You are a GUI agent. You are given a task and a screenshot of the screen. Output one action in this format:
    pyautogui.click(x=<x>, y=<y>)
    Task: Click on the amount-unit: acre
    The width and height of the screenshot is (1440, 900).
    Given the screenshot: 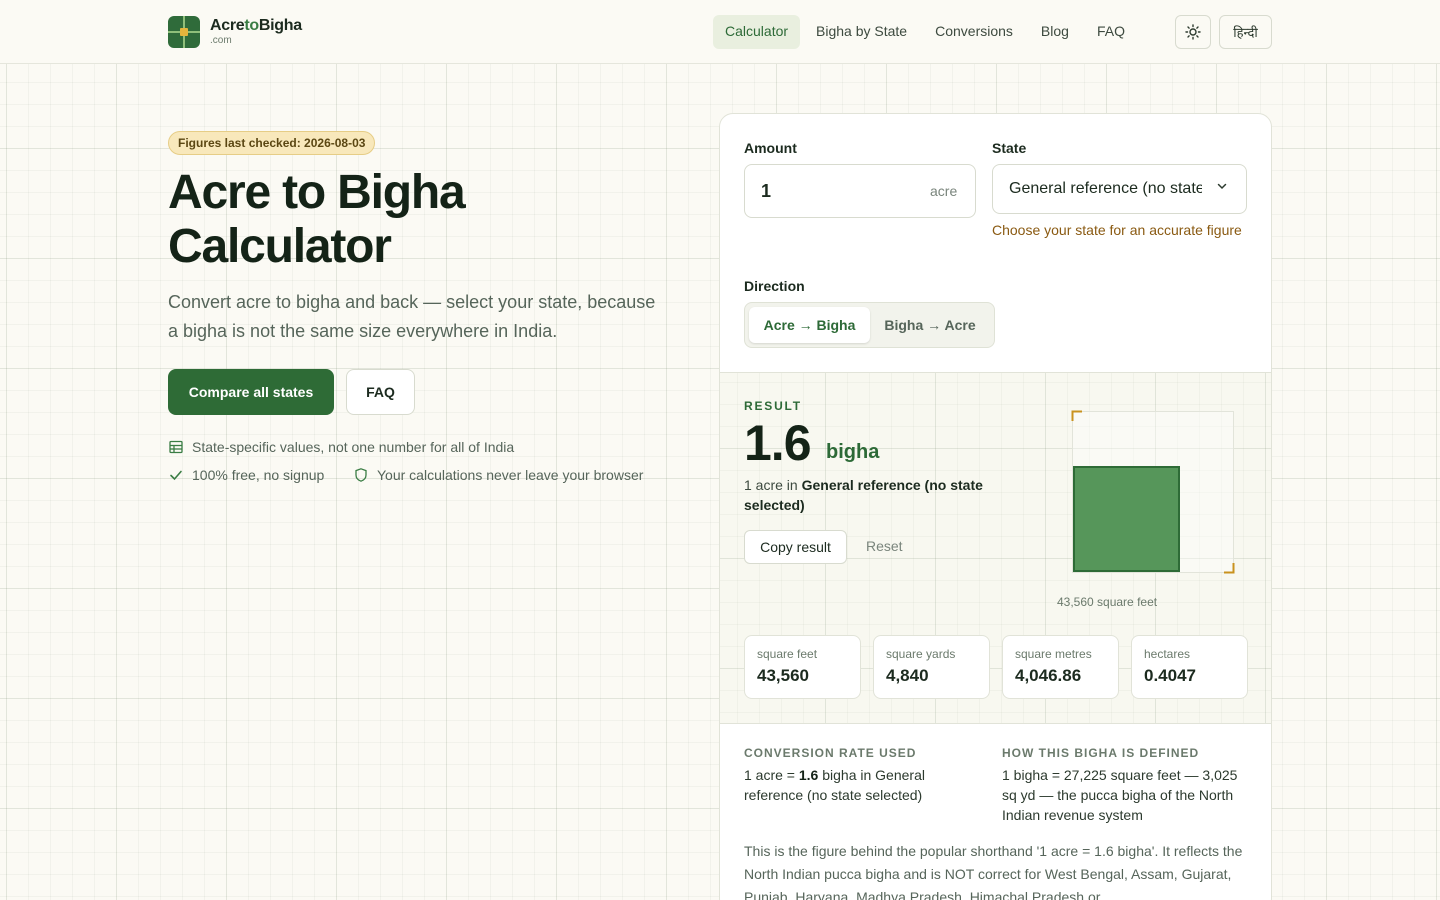 What is the action you would take?
    pyautogui.click(x=944, y=191)
    